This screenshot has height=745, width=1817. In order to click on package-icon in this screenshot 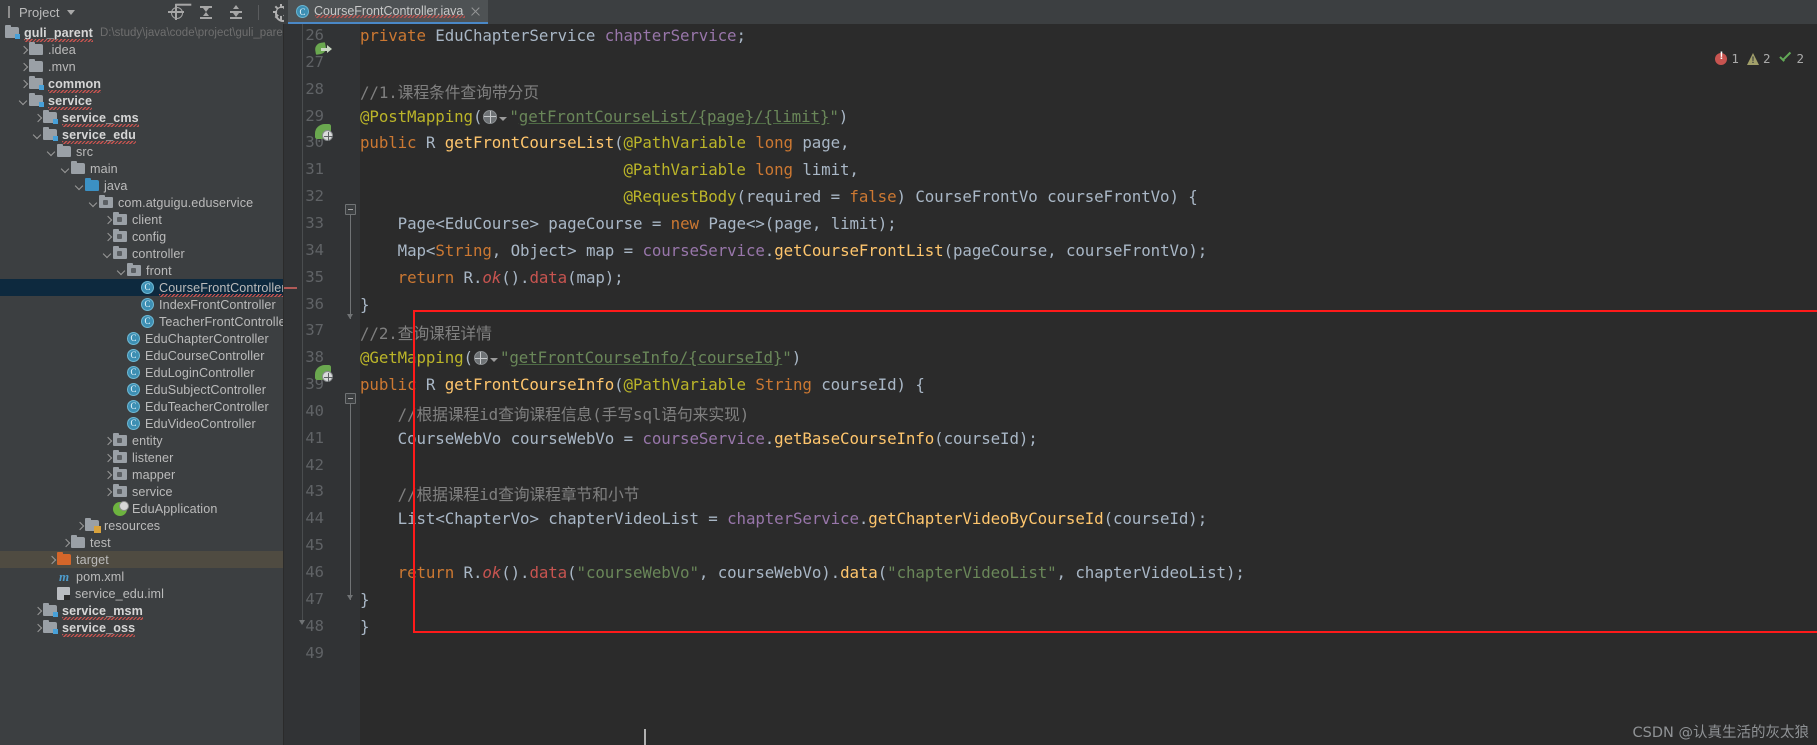, I will do `click(134, 269)`.